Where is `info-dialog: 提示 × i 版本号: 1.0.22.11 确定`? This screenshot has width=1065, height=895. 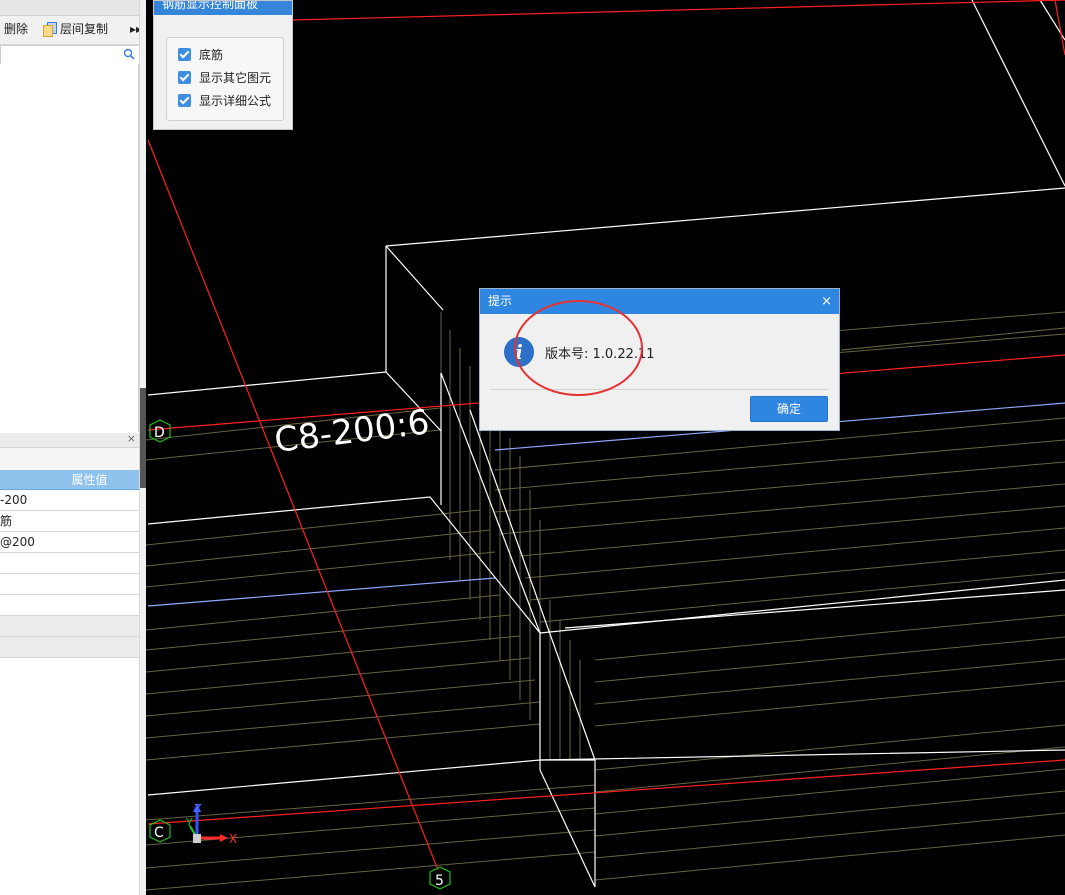
info-dialog: 提示 × i 版本号: 1.0.22.11 确定 is located at coordinates (659, 359).